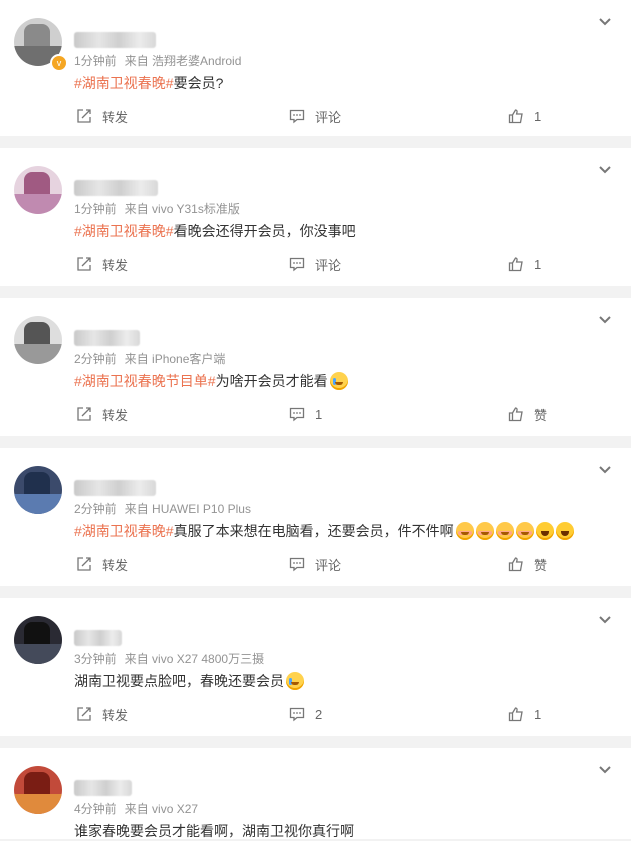  I want to click on comment-time: 3分钟前, so click(95, 659).